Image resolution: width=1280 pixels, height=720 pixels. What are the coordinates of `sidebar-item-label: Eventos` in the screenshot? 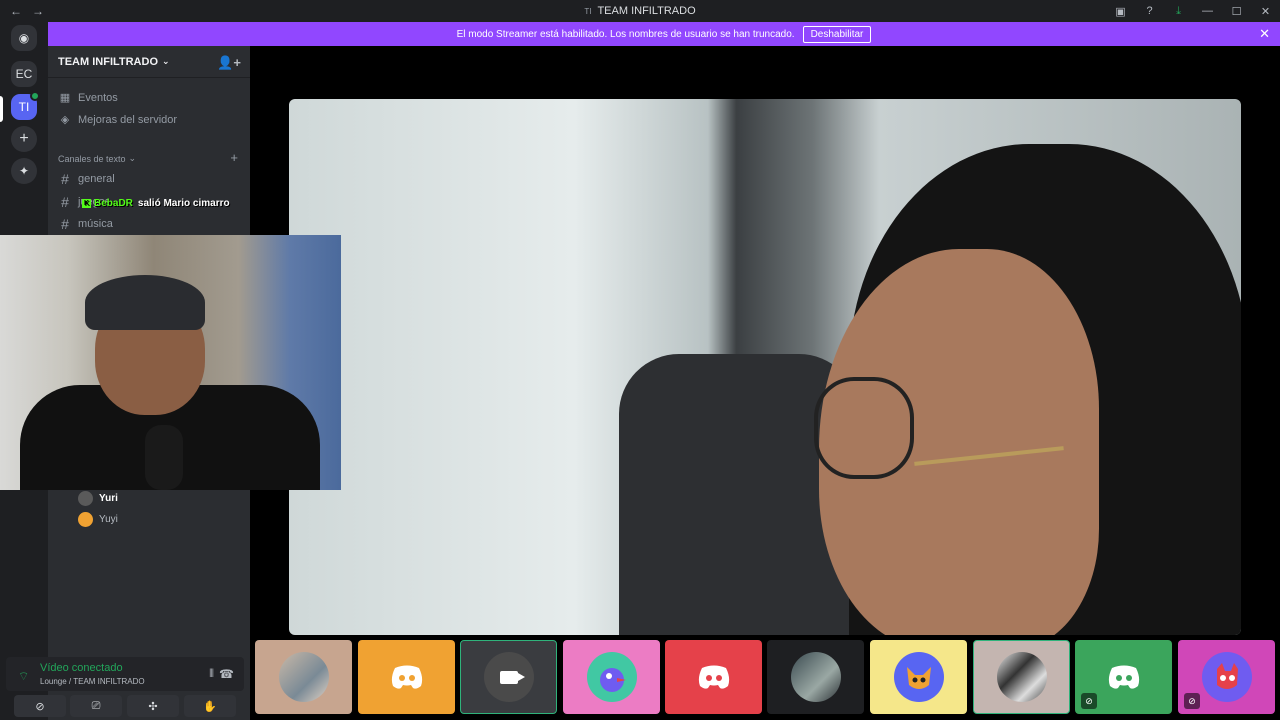 It's located at (98, 97).